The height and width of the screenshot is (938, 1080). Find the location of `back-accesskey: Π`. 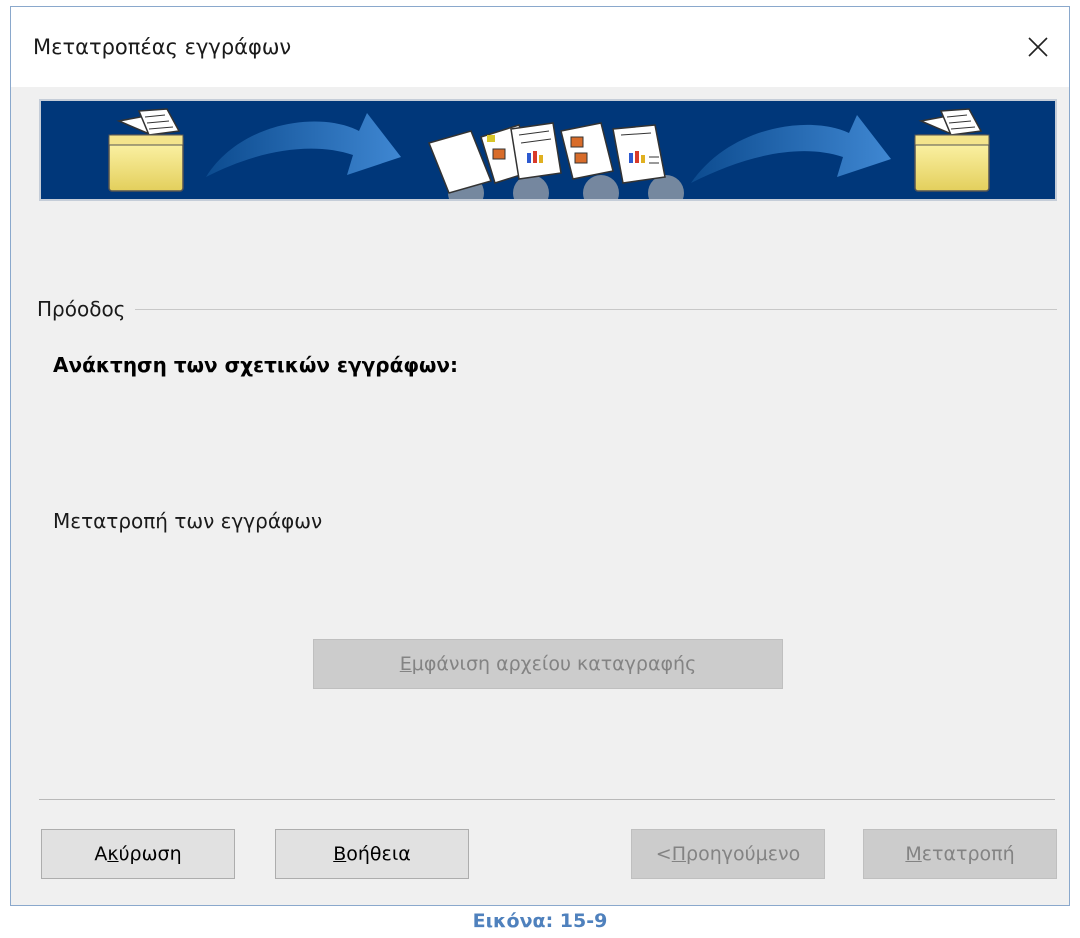

back-accesskey: Π is located at coordinates (679, 854).